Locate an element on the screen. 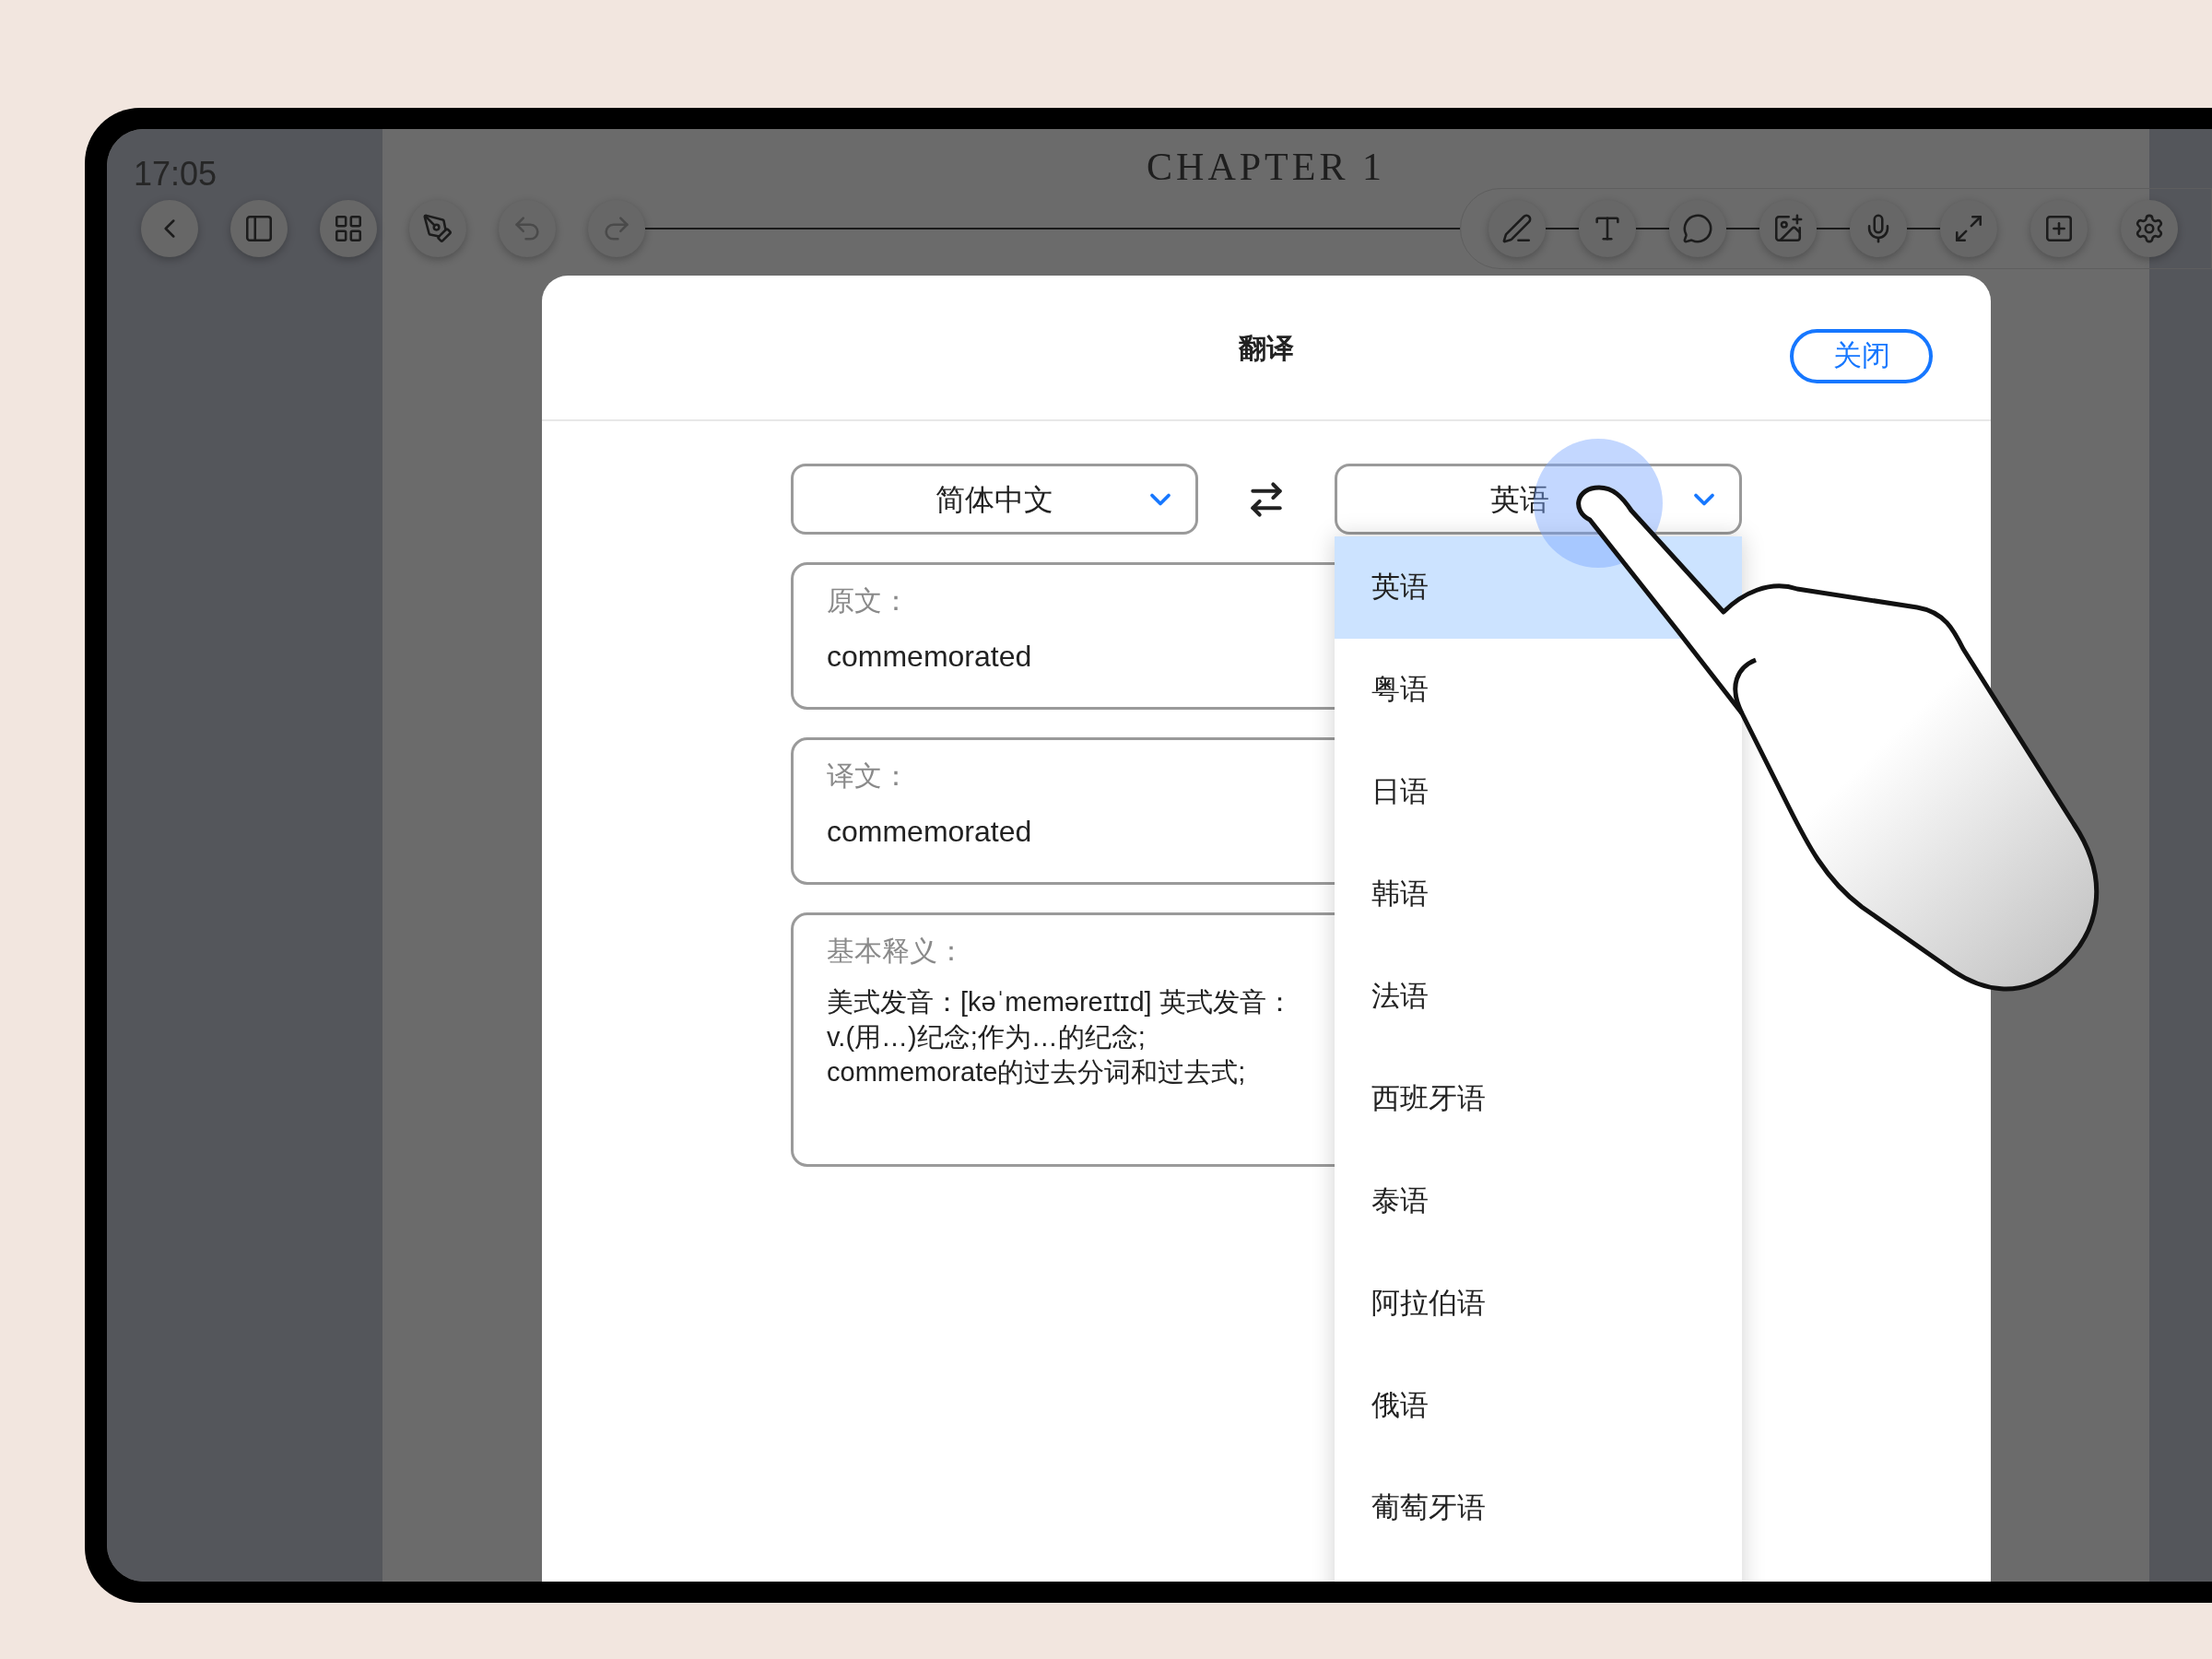  expand-icon is located at coordinates (1968, 228).